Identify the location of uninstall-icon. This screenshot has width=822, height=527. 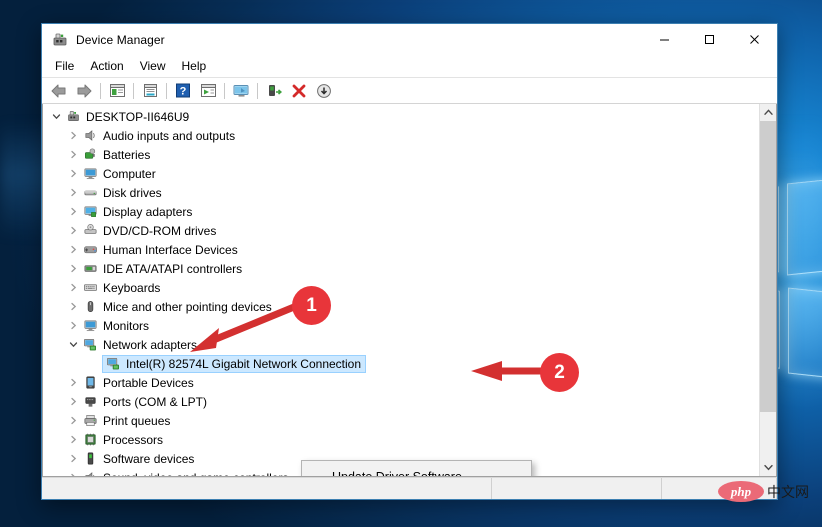
(299, 91).